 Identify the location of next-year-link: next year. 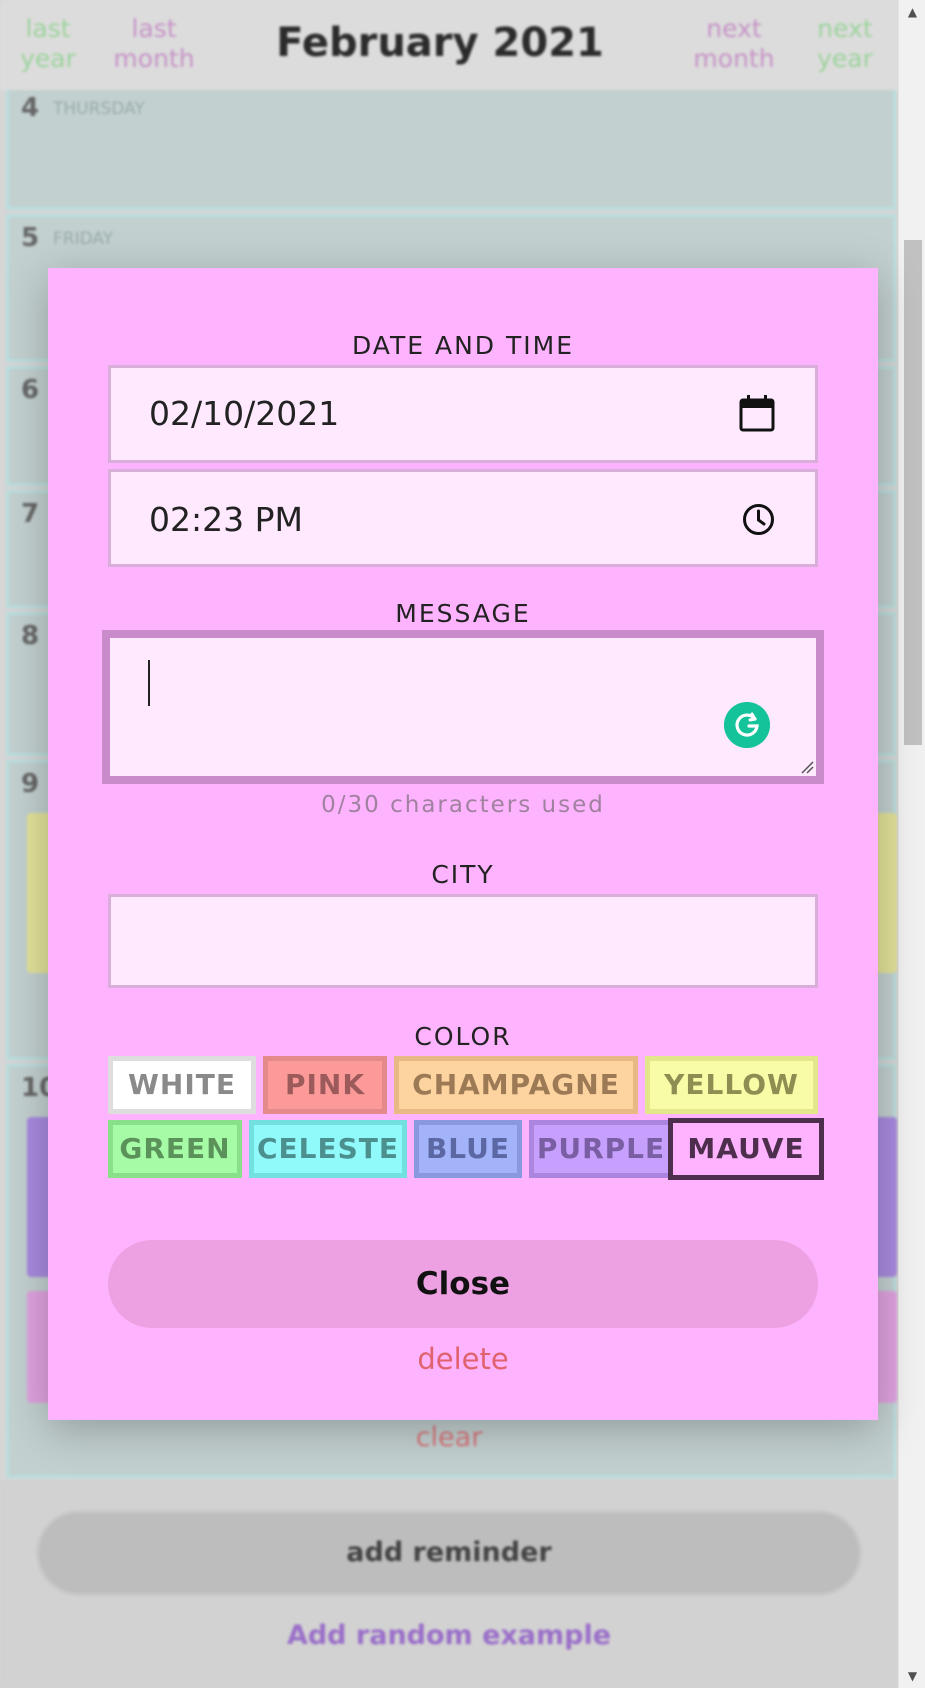
(845, 44).